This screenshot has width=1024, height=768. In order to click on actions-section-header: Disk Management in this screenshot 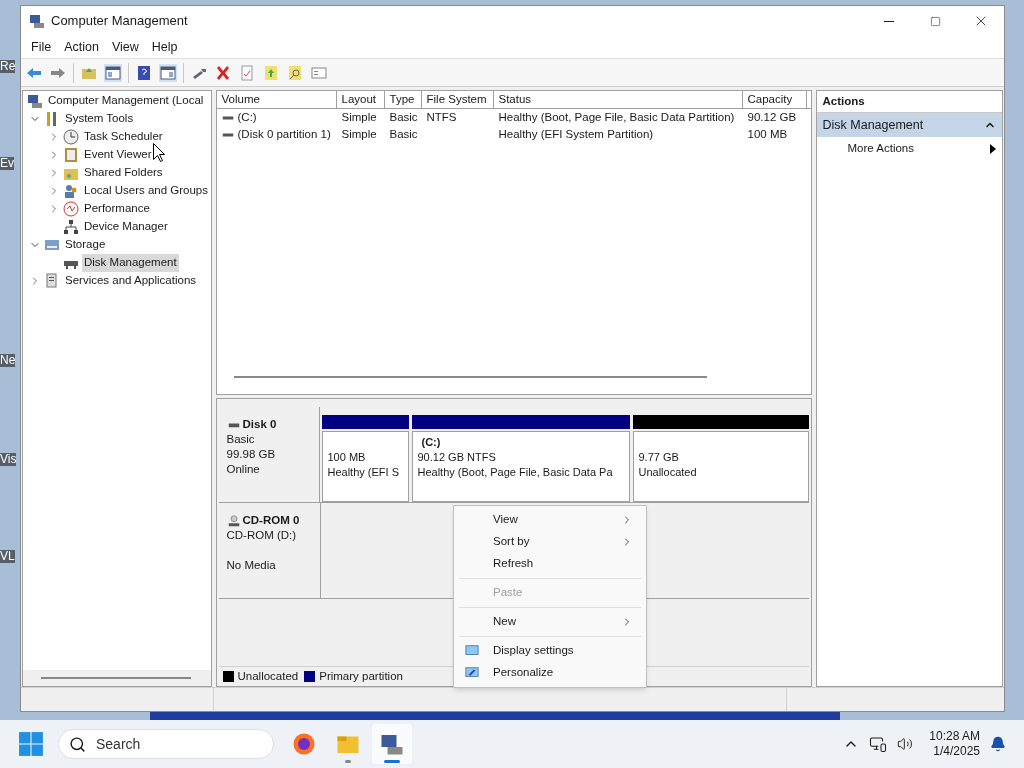, I will do `click(909, 125)`.